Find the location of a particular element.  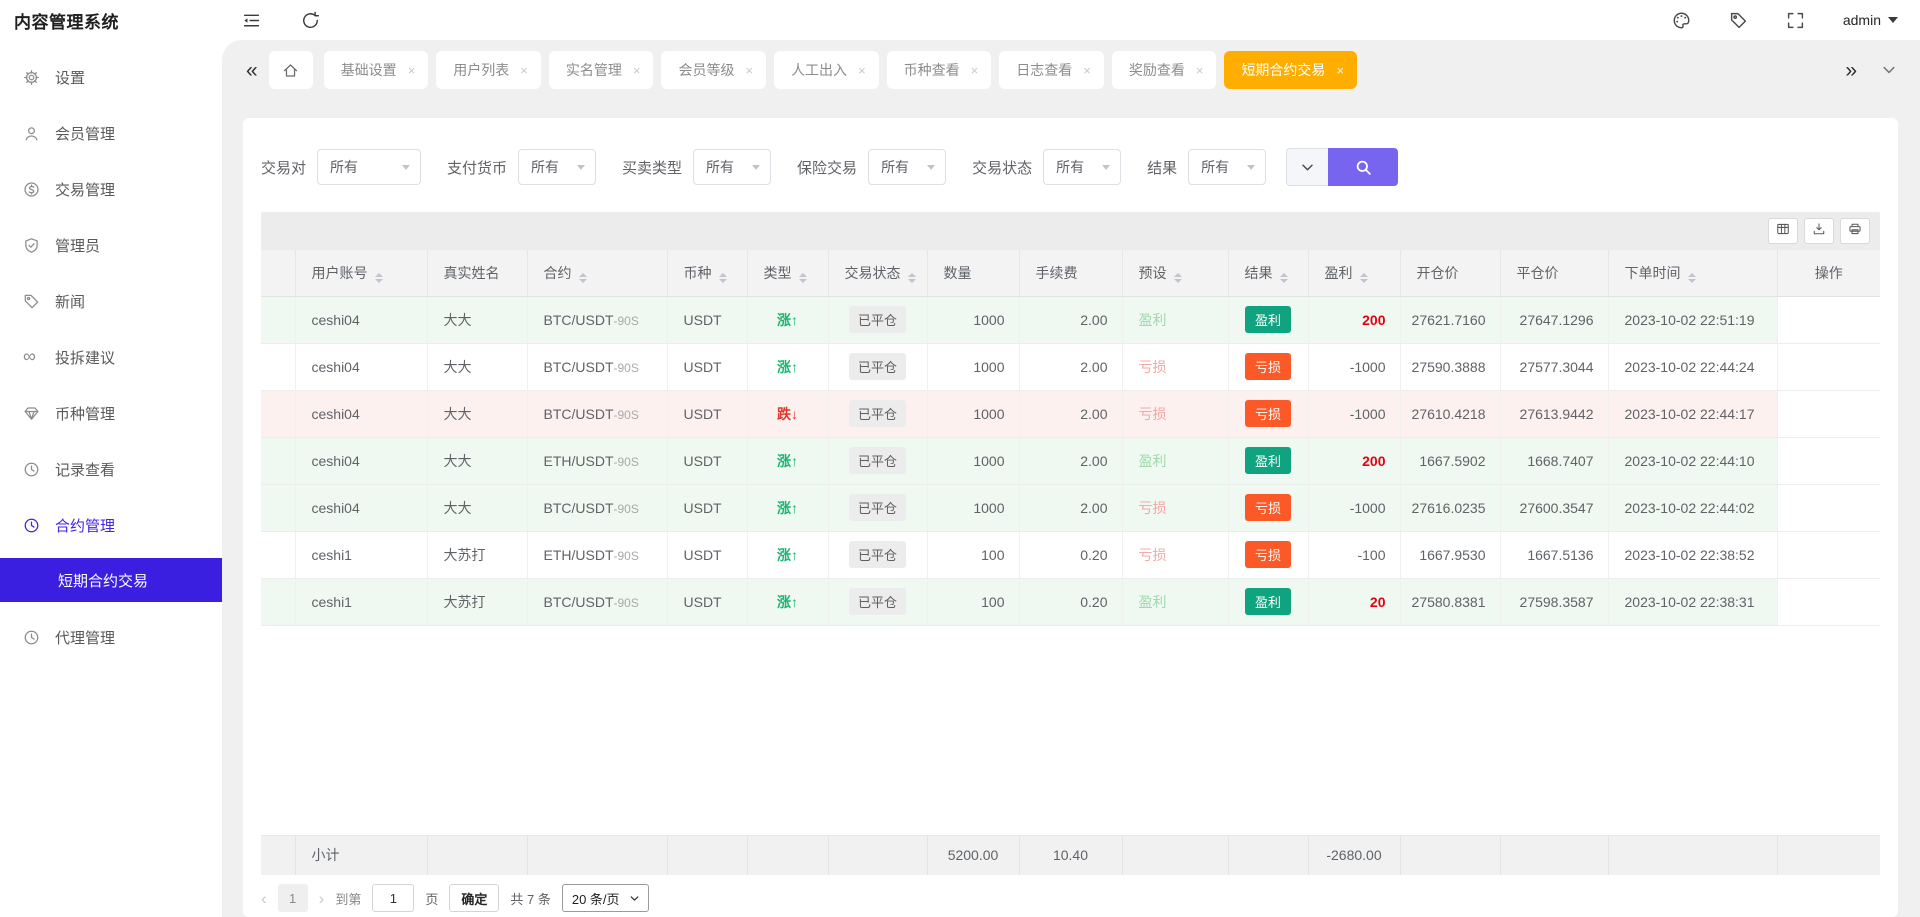

tab-reward-view: 奖励查看 × is located at coordinates (1164, 70).